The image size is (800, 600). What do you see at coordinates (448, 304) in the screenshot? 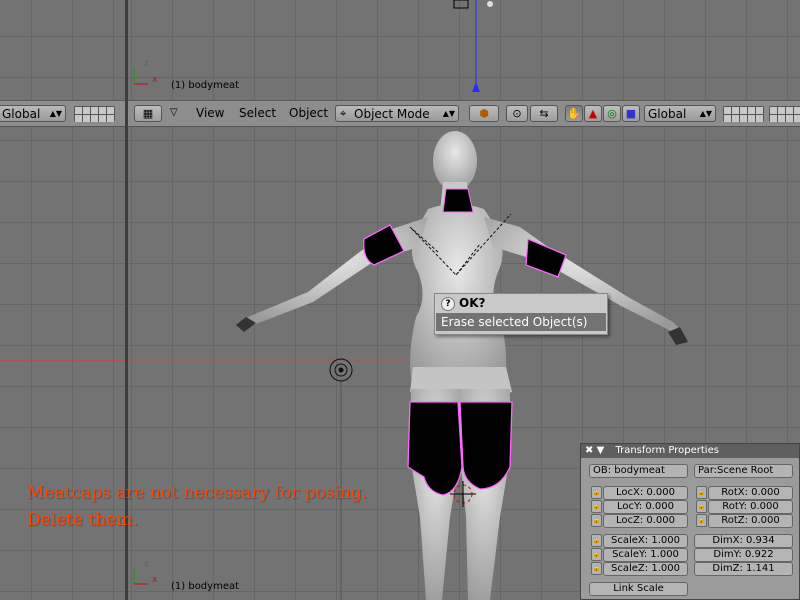
I see `question-icon: ?` at bounding box center [448, 304].